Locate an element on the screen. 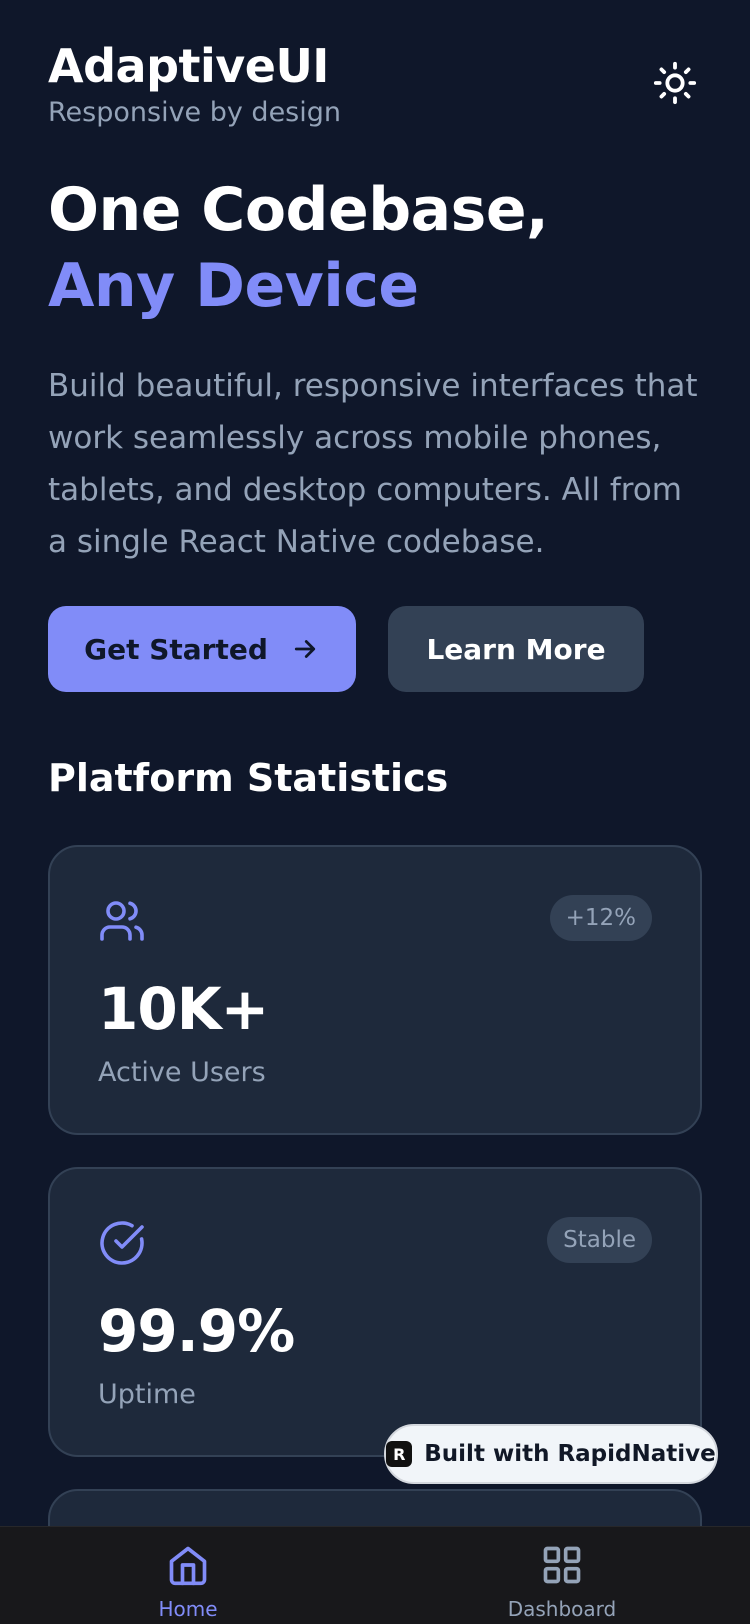 Image resolution: width=750 pixels, height=1624 pixels. brand-header: AdaptiveUI Responsive by design is located at coordinates (194, 84).